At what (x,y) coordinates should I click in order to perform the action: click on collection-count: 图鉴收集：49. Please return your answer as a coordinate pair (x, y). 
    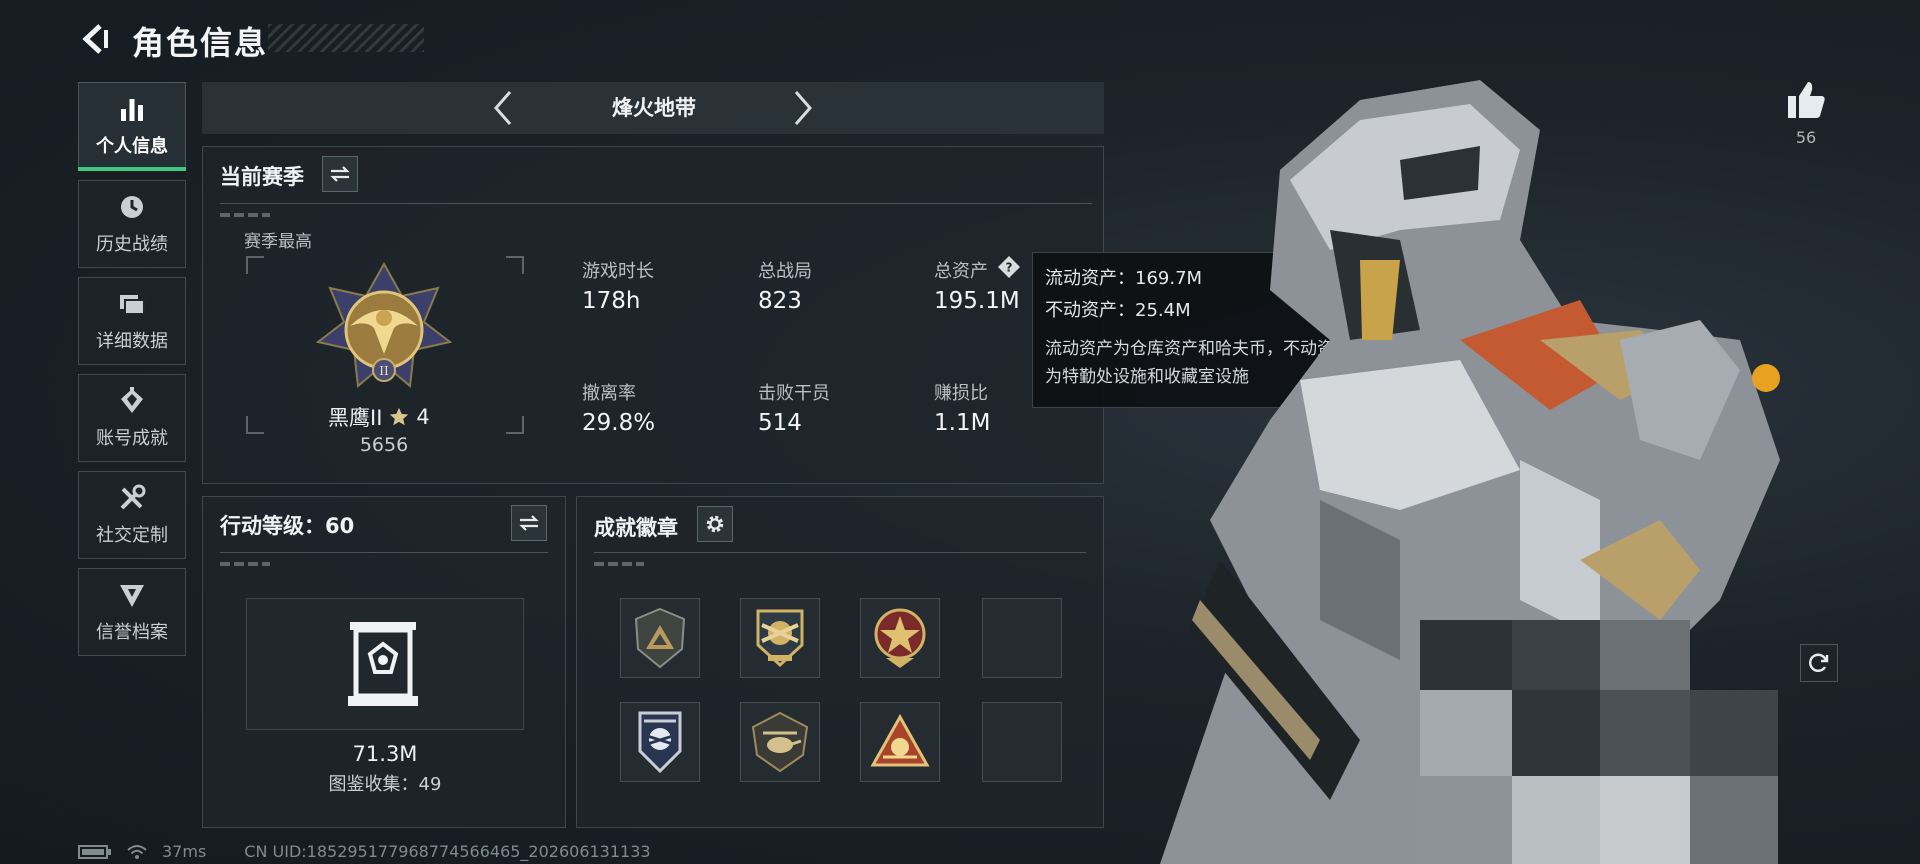
    Looking at the image, I should click on (385, 784).